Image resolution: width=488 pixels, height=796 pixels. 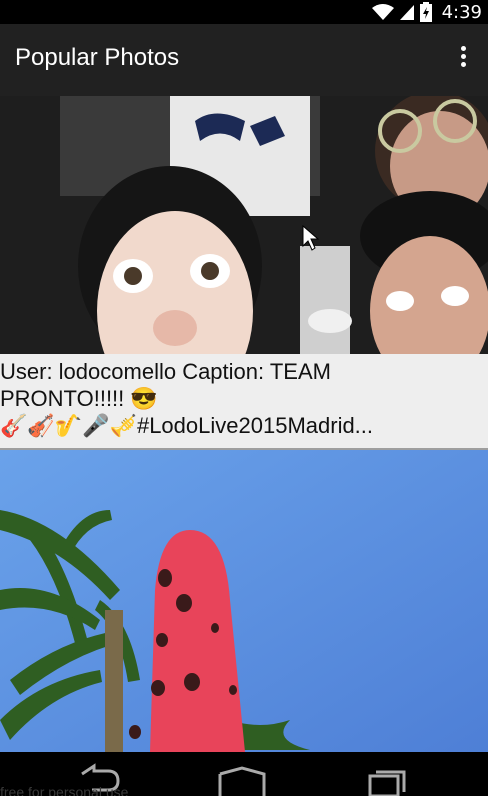 I want to click on status-icons: 4:39, so click(x=426, y=12).